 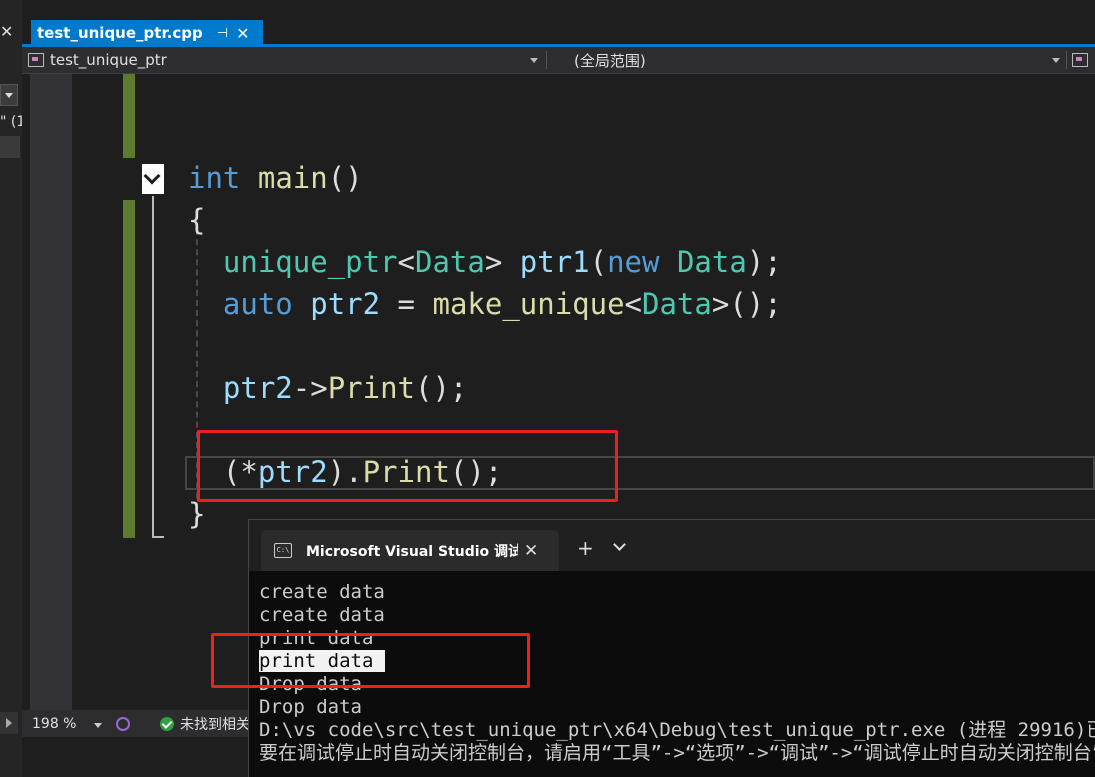 I want to click on navigation-bar: test_unique_ptr (全局范围), so click(x=558, y=60).